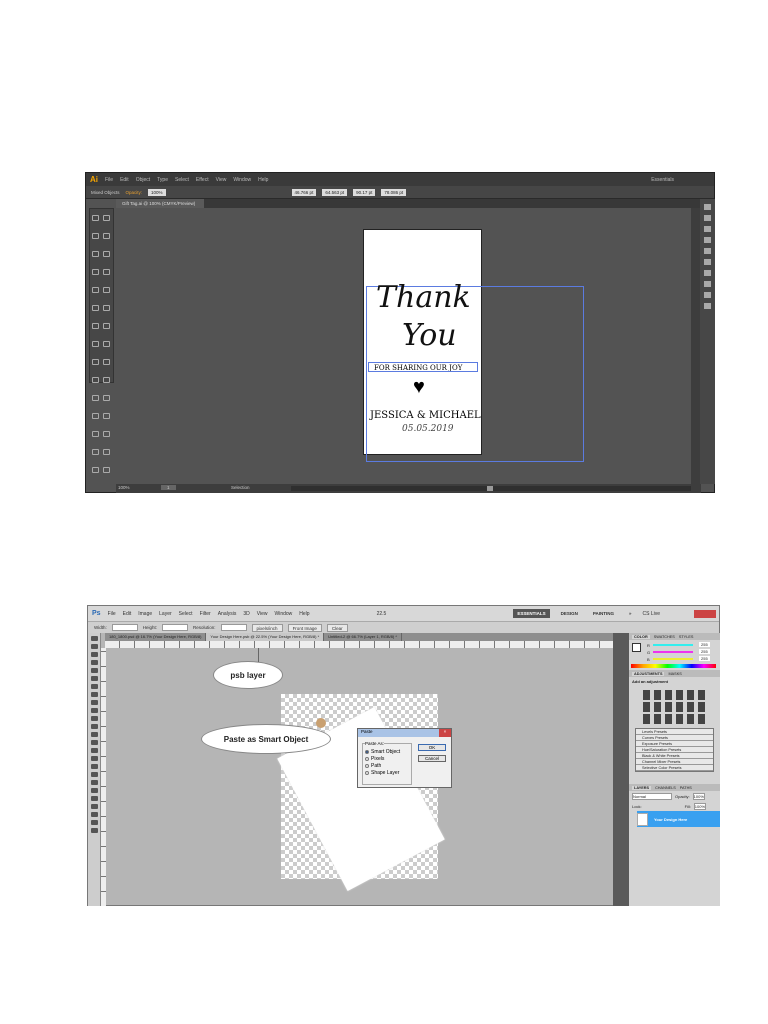  I want to click on radio-path: Path, so click(387, 766).